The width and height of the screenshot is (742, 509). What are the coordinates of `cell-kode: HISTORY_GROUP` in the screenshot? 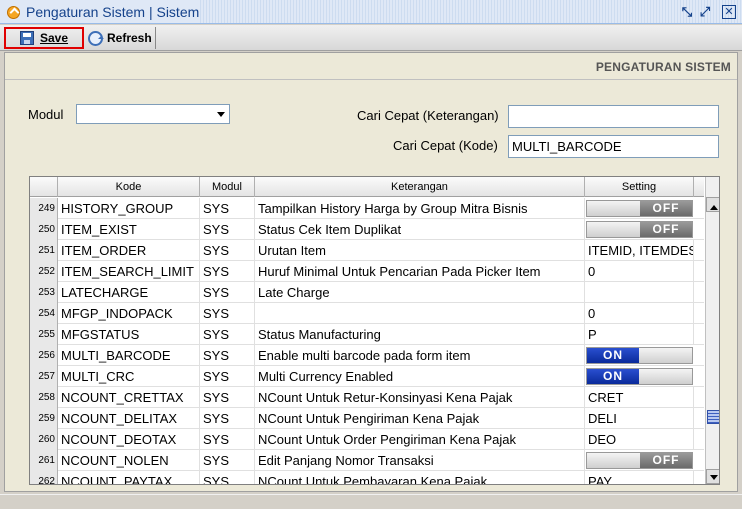 It's located at (129, 208).